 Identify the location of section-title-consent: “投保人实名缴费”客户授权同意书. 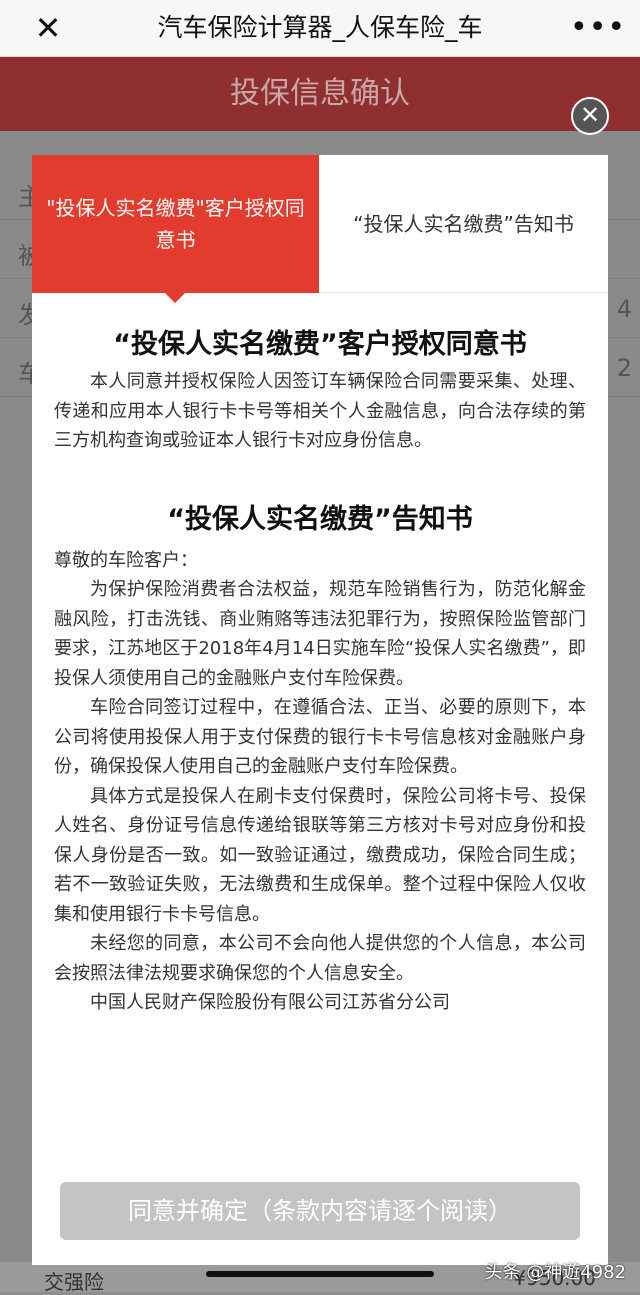
(320, 344).